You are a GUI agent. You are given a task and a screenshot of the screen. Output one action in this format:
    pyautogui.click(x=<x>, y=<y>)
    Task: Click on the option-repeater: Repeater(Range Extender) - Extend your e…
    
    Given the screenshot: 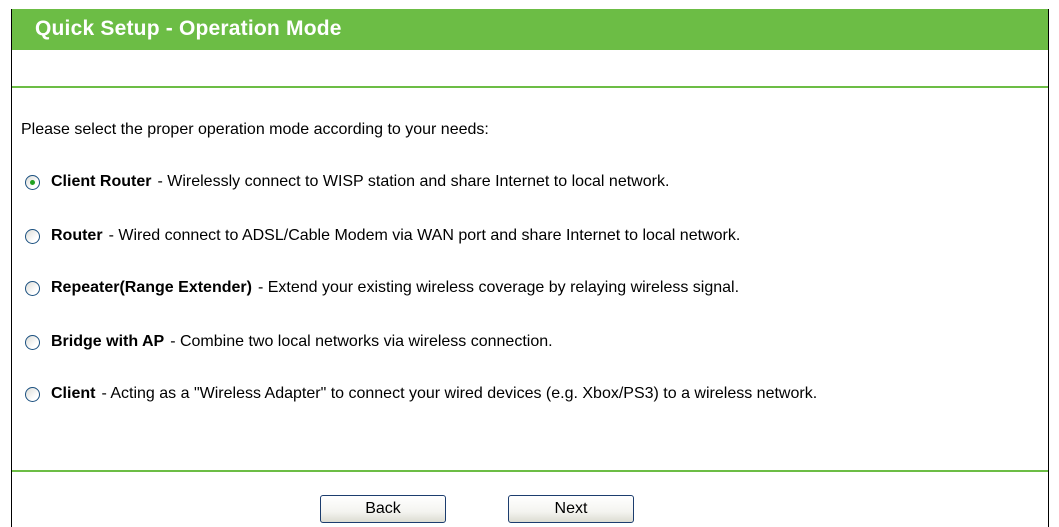 What is the action you would take?
    pyautogui.click(x=382, y=288)
    